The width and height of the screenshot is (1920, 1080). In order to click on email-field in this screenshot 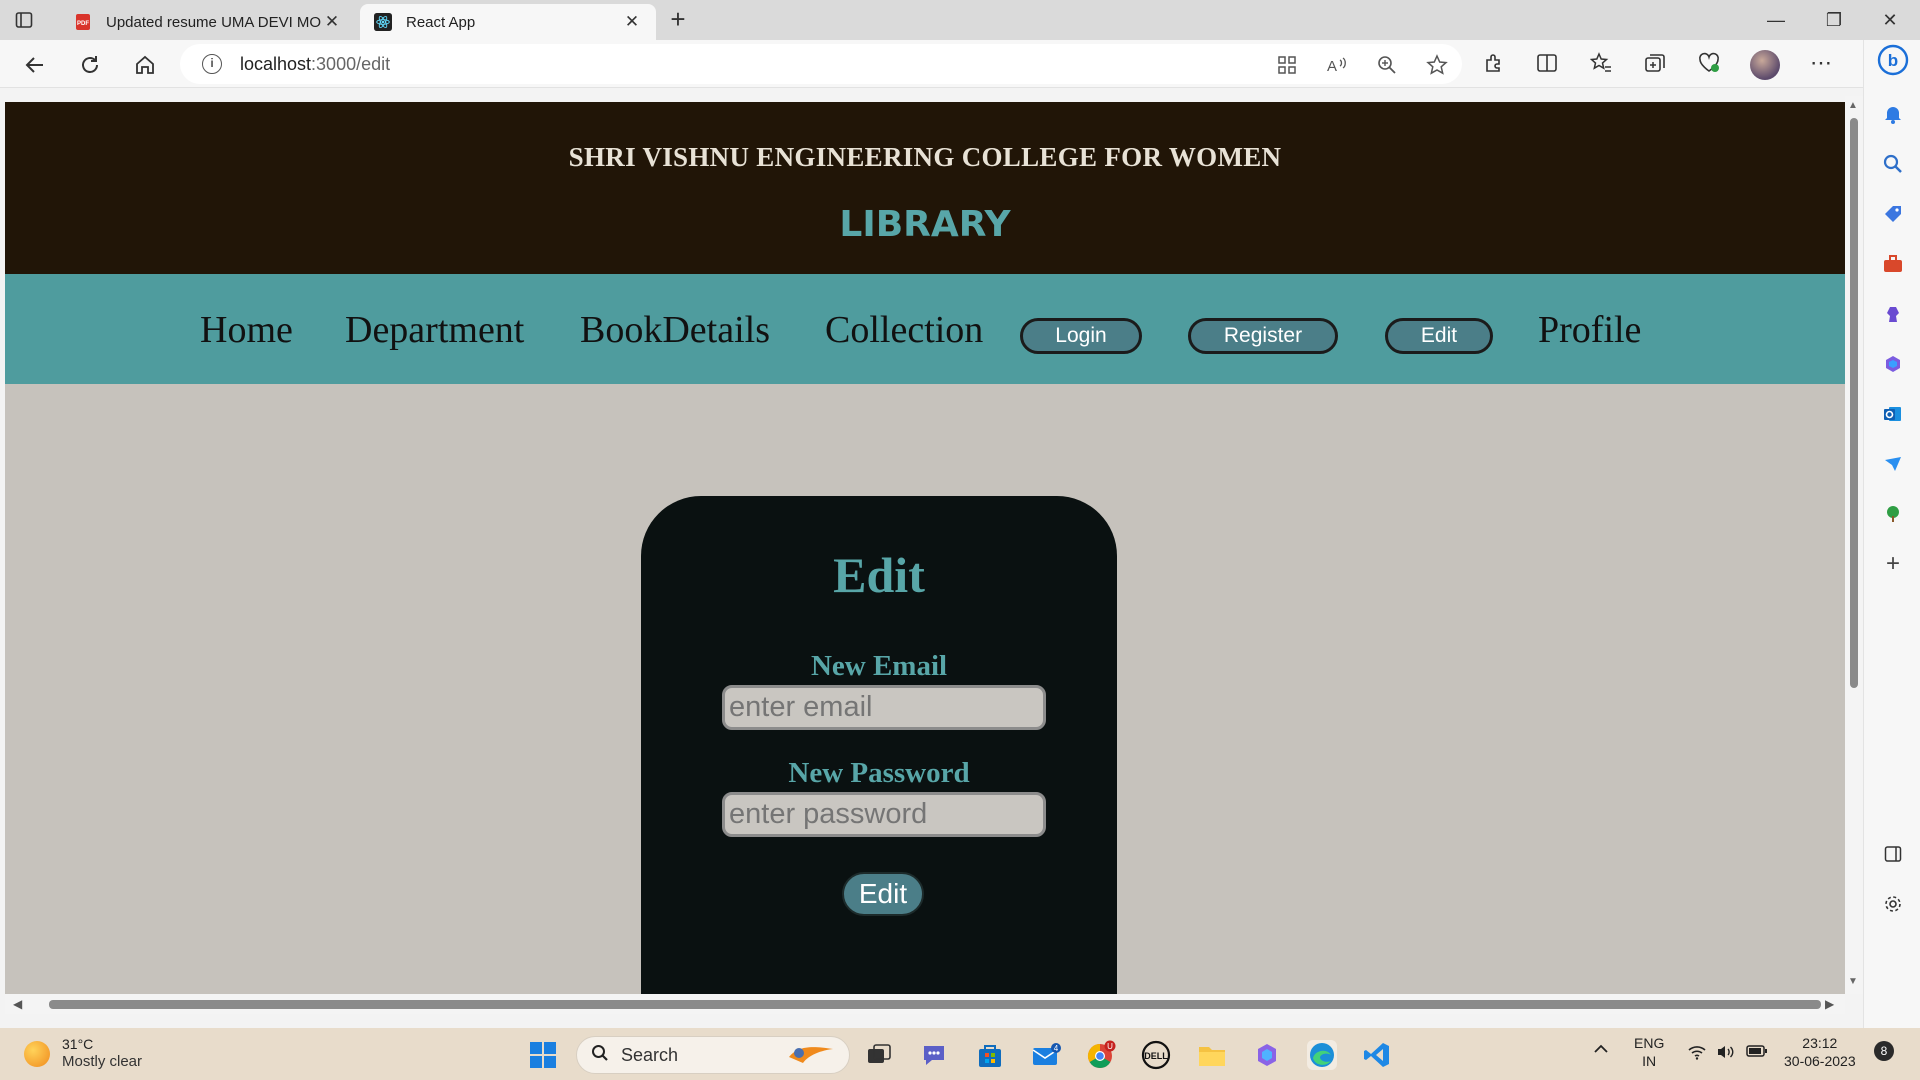, I will do `click(884, 707)`.